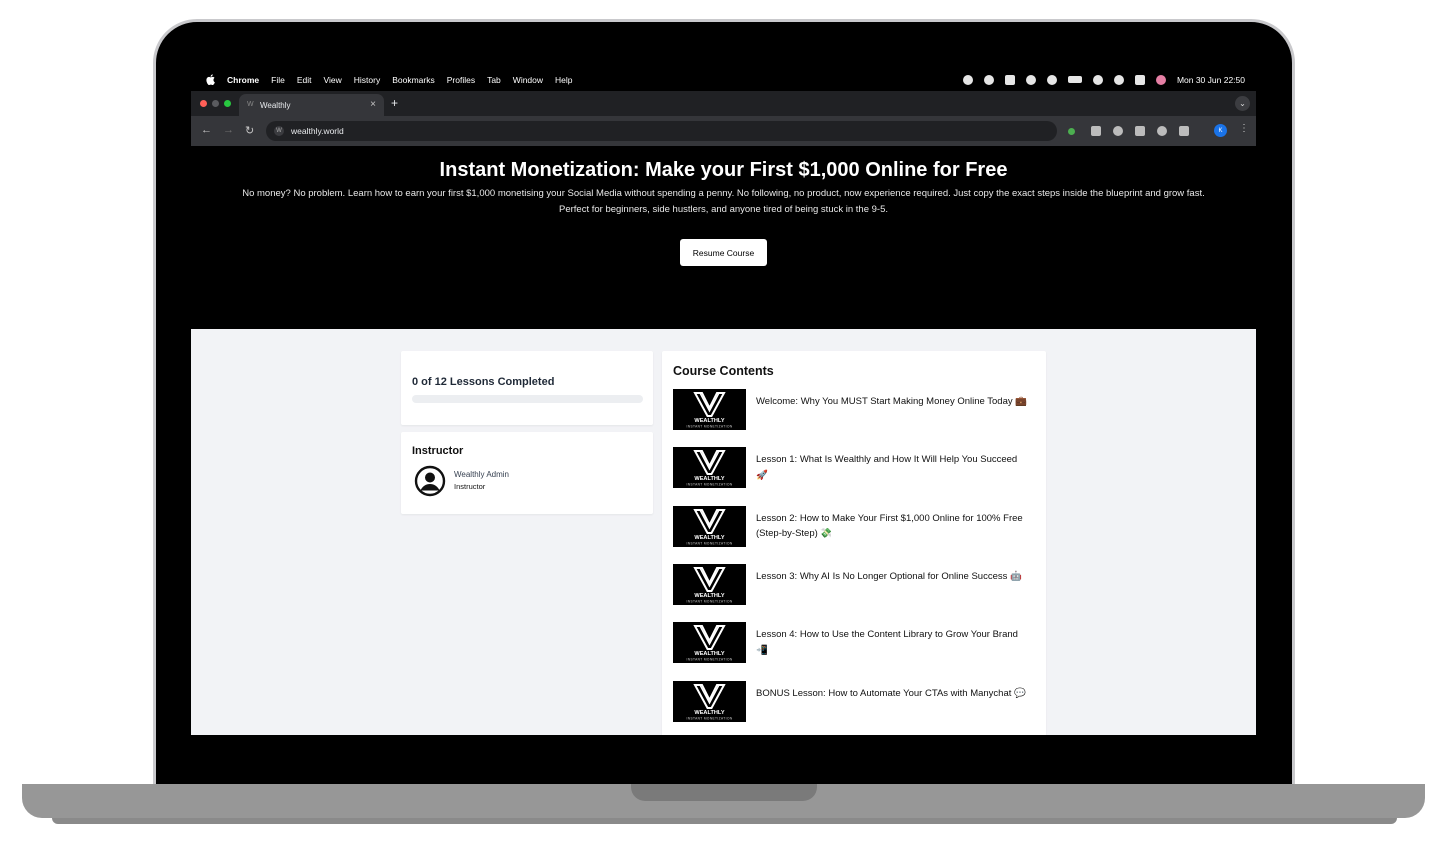 Image resolution: width=1445 pixels, height=850 pixels. Describe the element at coordinates (1051, 79) in the screenshot. I see `play-icon` at that location.